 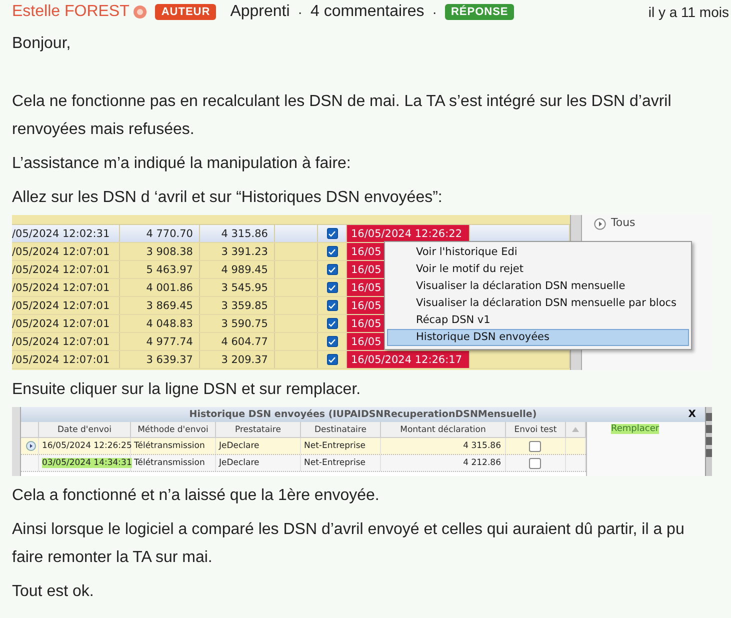 I want to click on table-cell: 3 545.95, so click(x=237, y=287).